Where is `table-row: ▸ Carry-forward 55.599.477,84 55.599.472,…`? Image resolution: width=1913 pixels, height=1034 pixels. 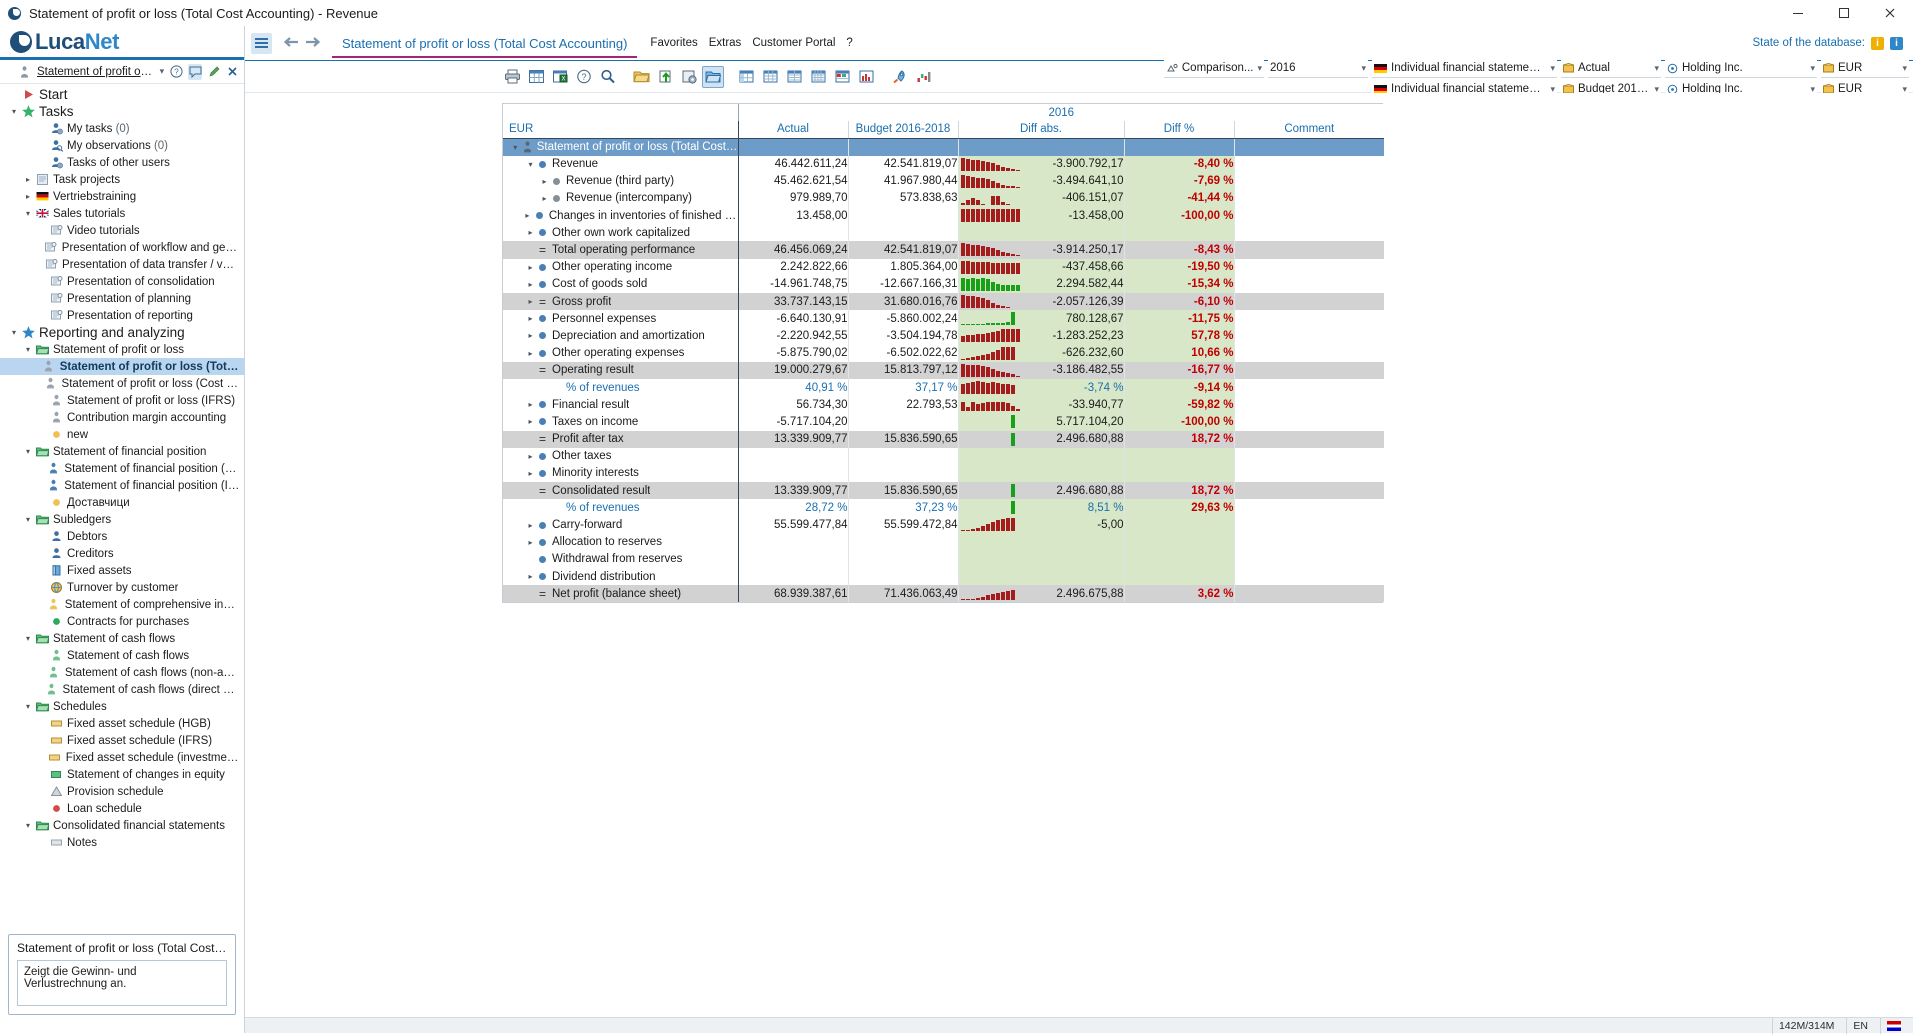 table-row: ▸ Carry-forward 55.599.477,84 55.599.472,… is located at coordinates (943, 525).